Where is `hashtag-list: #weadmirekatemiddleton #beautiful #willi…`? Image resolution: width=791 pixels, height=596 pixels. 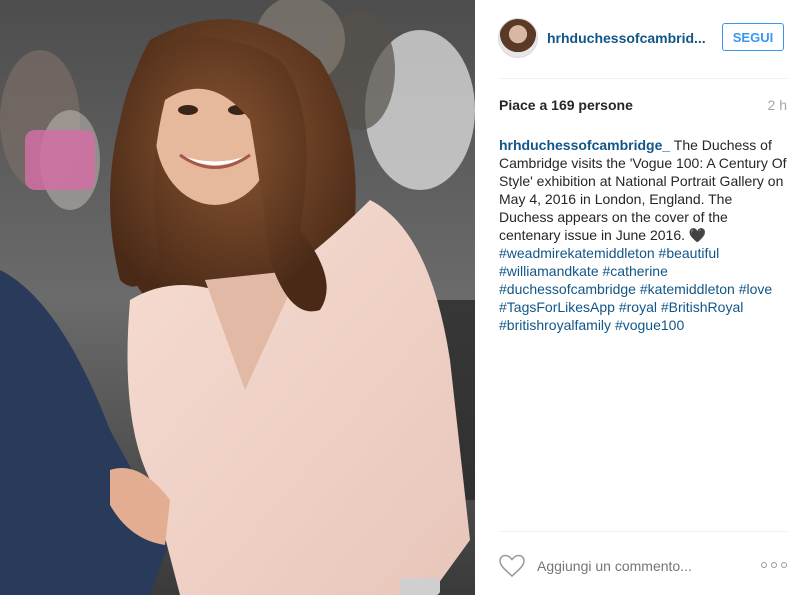
hashtag-list: #weadmirekatemiddleton #beautiful #willi… is located at coordinates (635, 289).